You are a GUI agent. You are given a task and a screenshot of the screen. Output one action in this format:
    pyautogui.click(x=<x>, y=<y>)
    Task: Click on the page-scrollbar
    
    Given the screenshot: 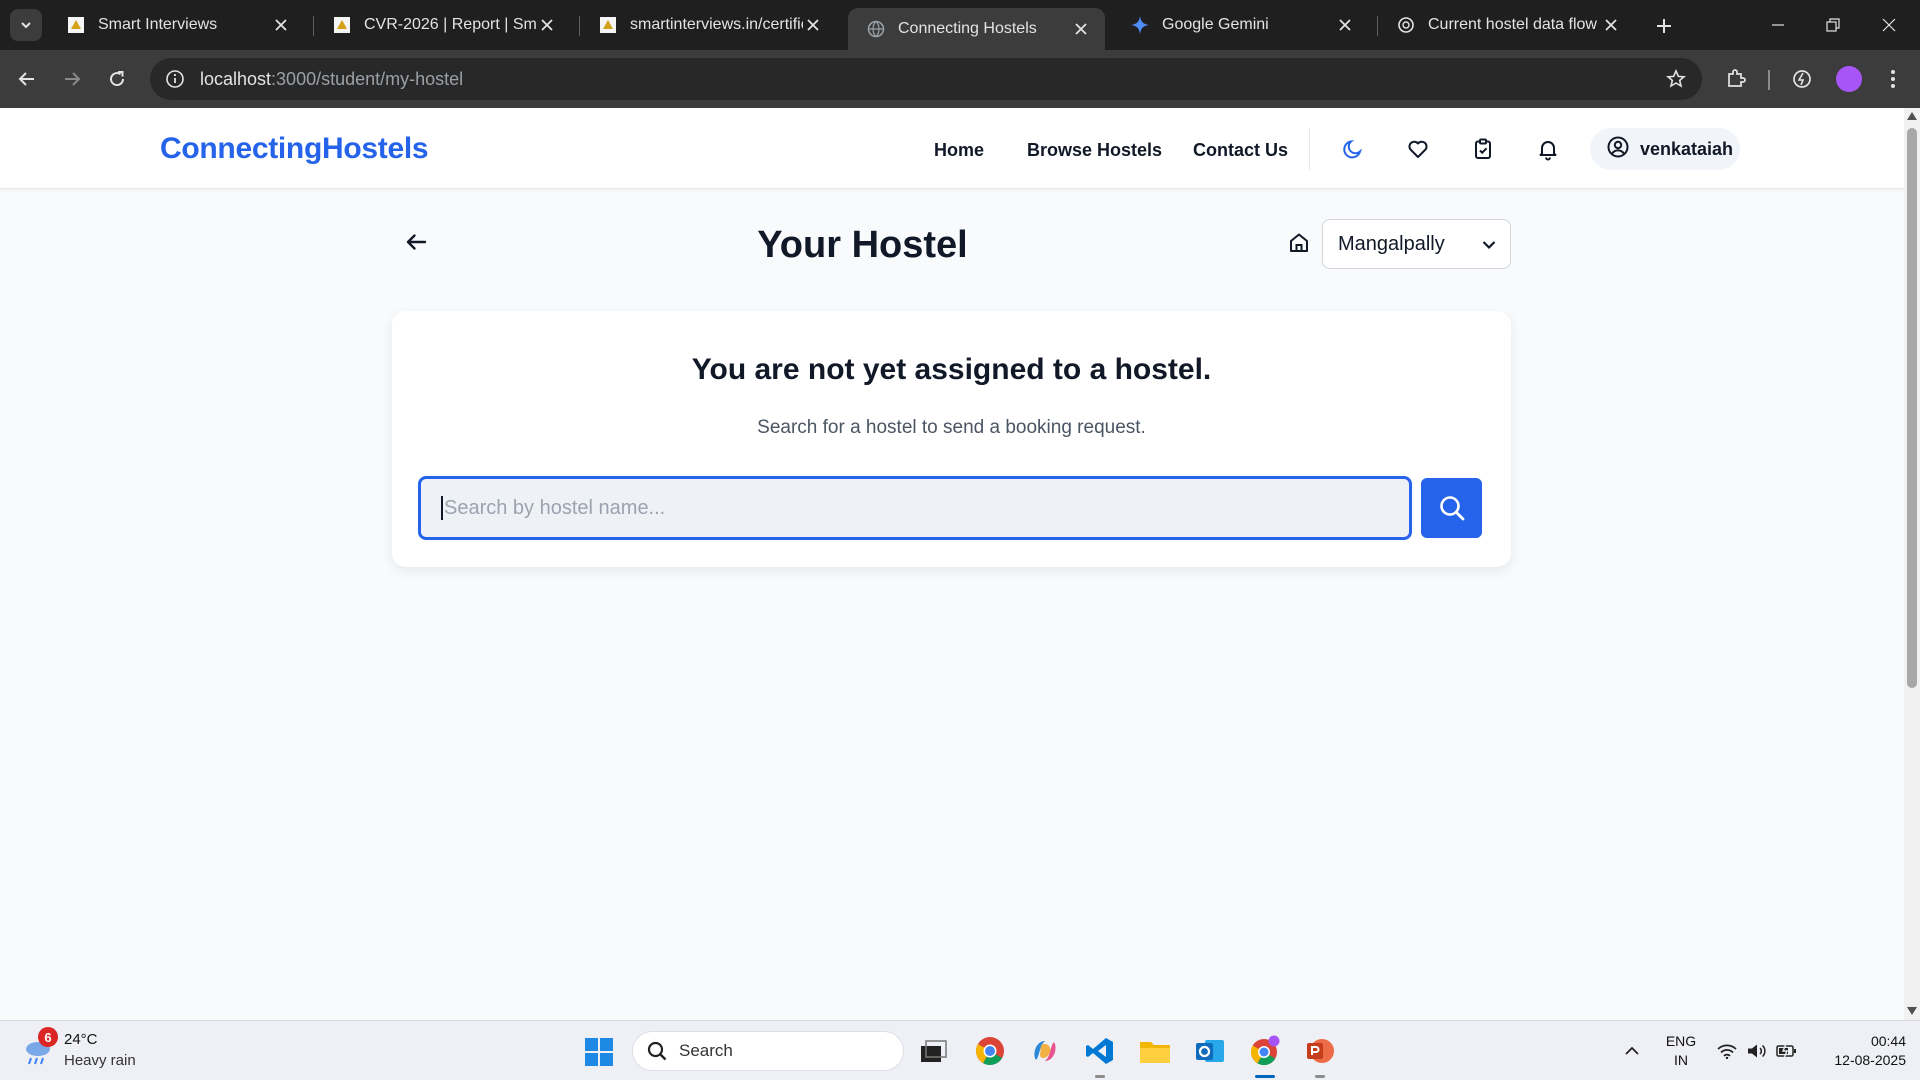 What is the action you would take?
    pyautogui.click(x=1912, y=564)
    